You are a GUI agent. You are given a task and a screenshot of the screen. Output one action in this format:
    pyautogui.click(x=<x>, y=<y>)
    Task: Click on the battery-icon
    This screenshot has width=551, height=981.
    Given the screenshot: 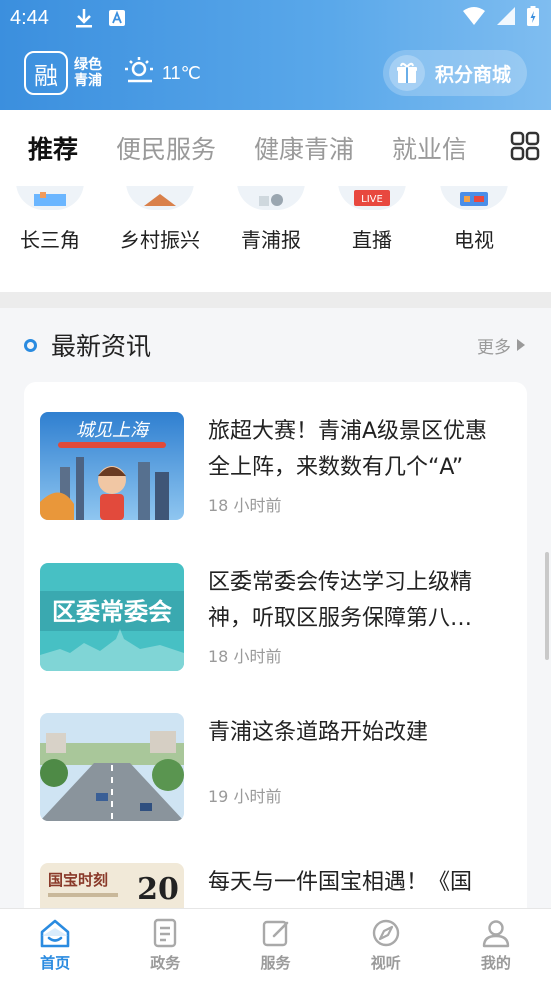 What is the action you would take?
    pyautogui.click(x=533, y=18)
    